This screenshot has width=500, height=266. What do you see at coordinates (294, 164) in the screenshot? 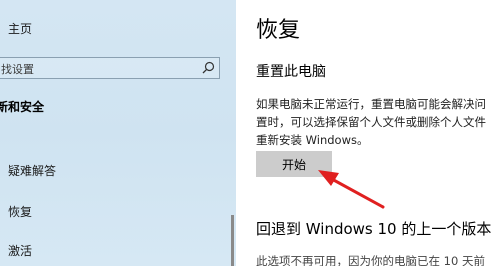
I see `start-button: 开始` at bounding box center [294, 164].